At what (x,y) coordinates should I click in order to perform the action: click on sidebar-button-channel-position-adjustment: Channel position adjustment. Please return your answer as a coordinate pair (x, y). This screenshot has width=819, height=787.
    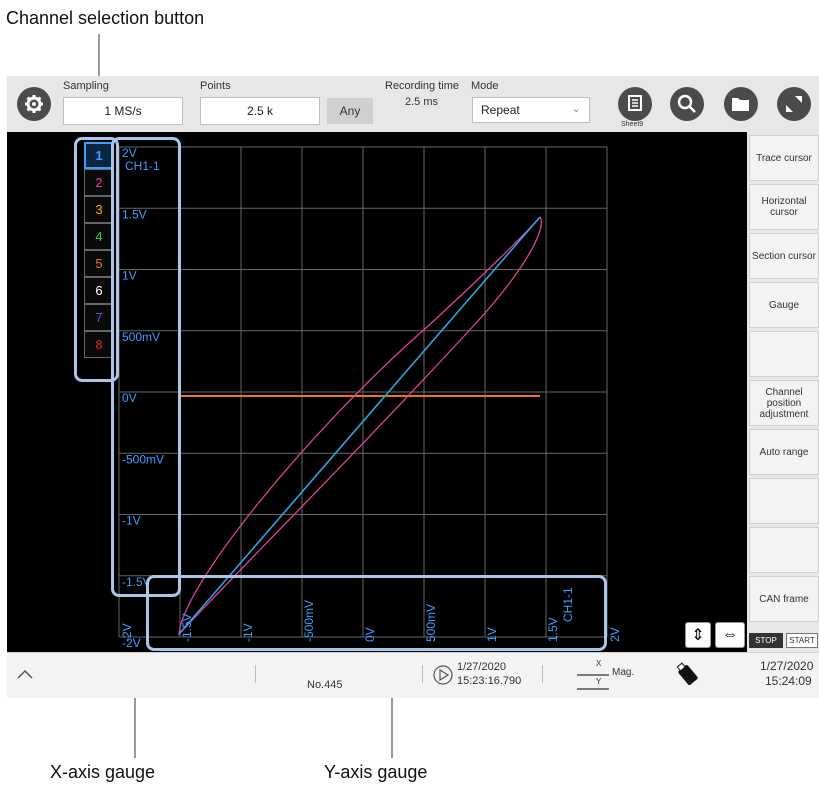
    Looking at the image, I should click on (784, 403).